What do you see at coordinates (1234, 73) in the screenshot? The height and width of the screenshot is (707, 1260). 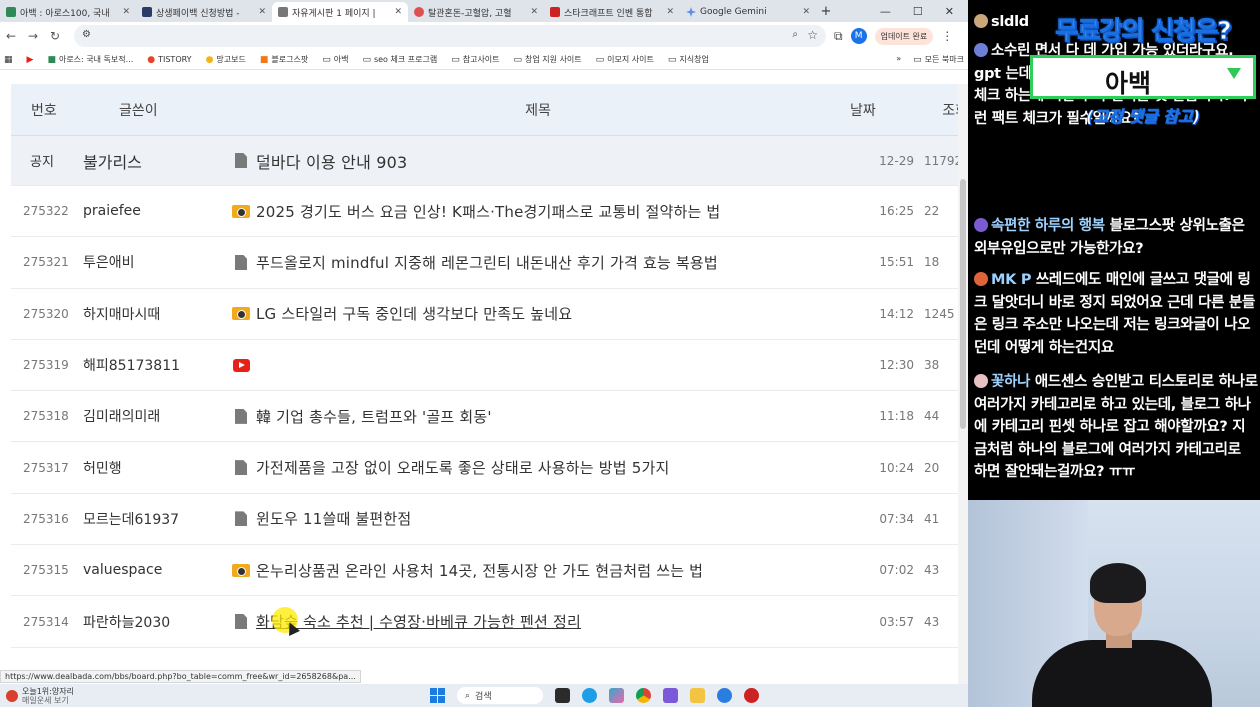 I see `chevron-down-icon` at bounding box center [1234, 73].